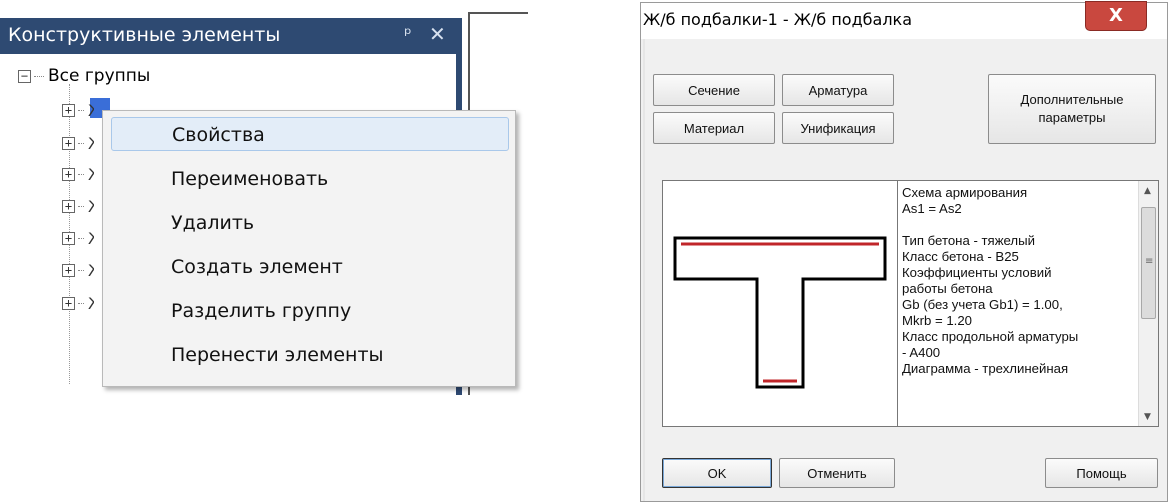 The width and height of the screenshot is (1169, 504). Describe the element at coordinates (932, 208) in the screenshot. I see `description-line: As1 = As2` at that location.